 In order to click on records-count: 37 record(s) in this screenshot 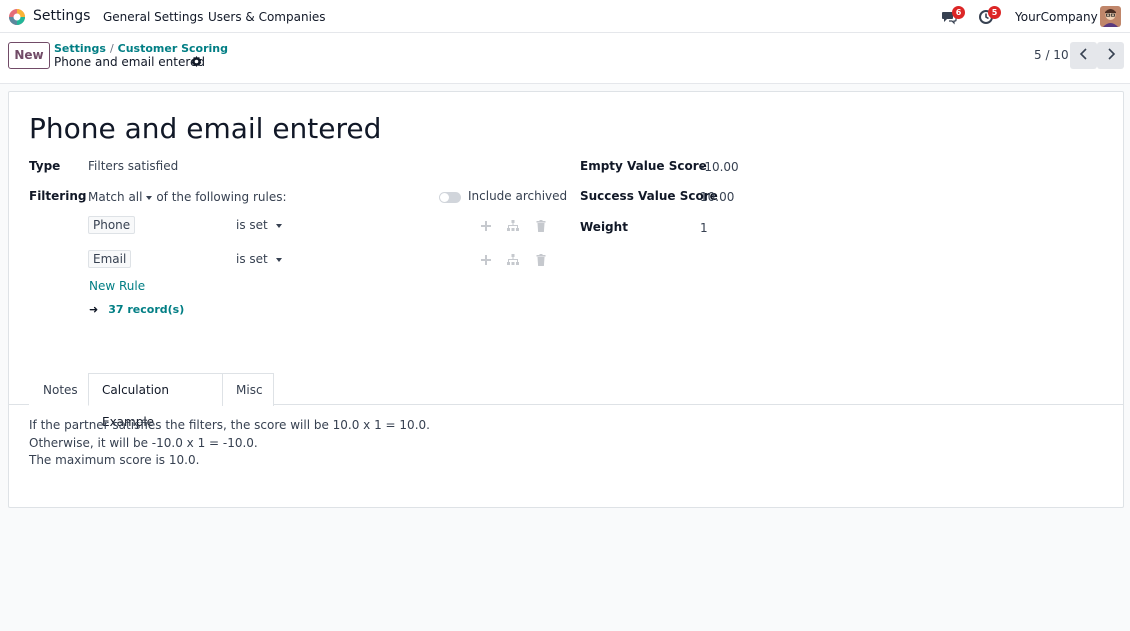, I will do `click(146, 309)`.